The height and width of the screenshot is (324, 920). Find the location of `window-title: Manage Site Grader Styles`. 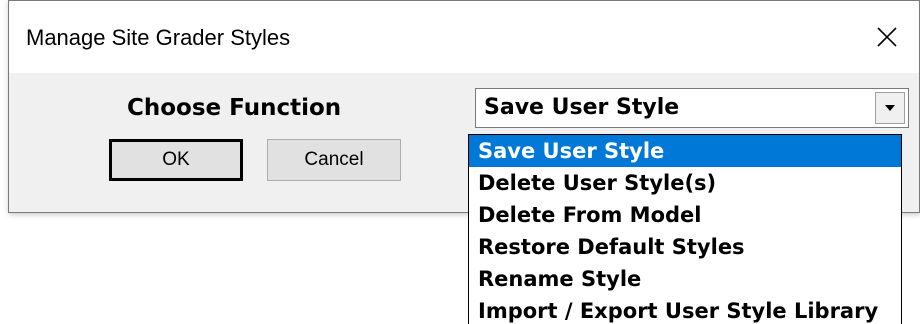

window-title: Manage Site Grader Styles is located at coordinates (158, 37).